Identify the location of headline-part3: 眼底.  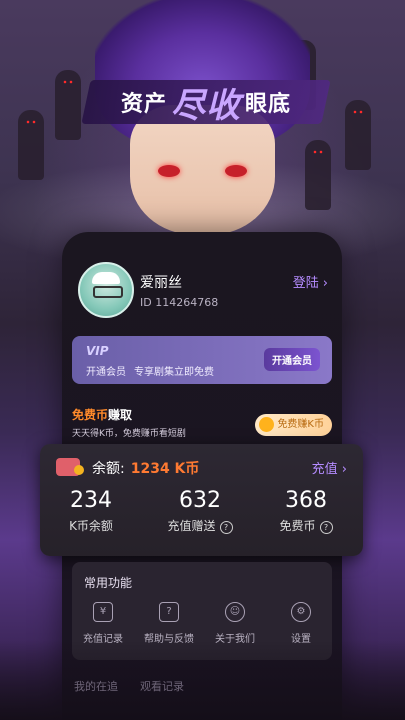
(268, 104).